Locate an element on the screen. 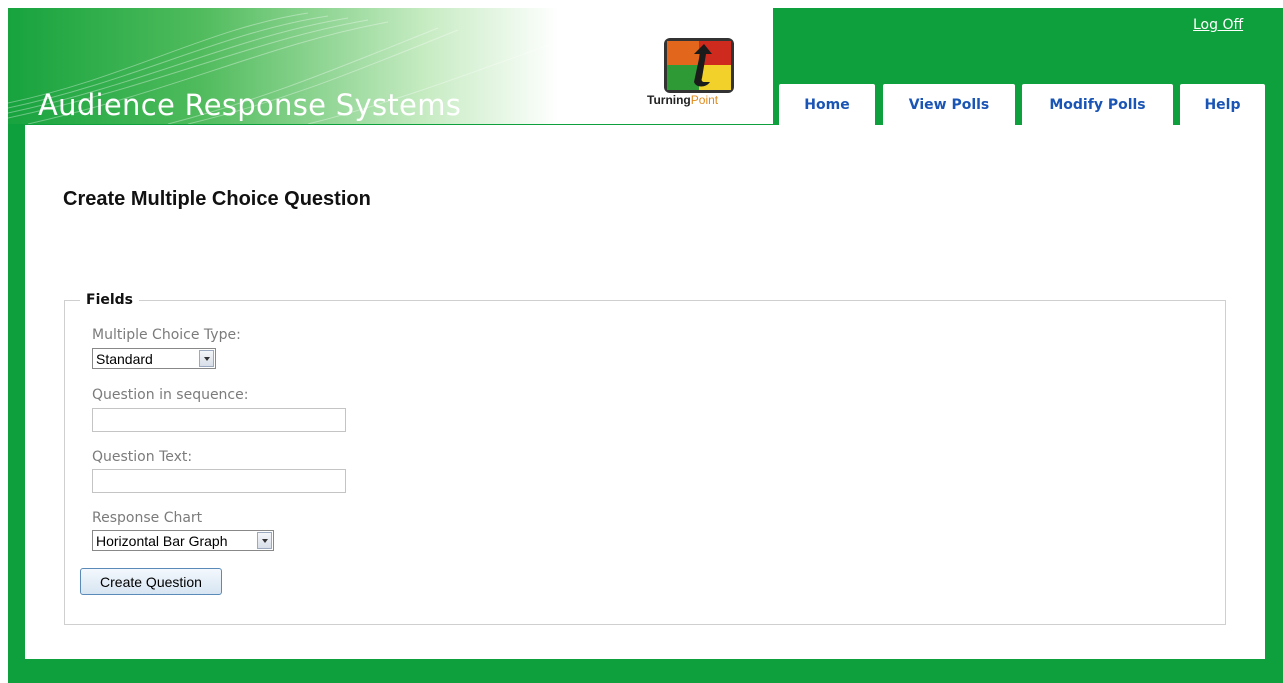  brand-secondary: Point is located at coordinates (704, 100).